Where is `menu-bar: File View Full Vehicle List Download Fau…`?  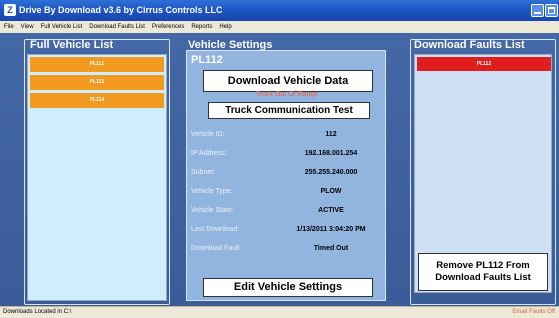
menu-bar: File View Full Vehicle List Download Fau… is located at coordinates (279, 27).